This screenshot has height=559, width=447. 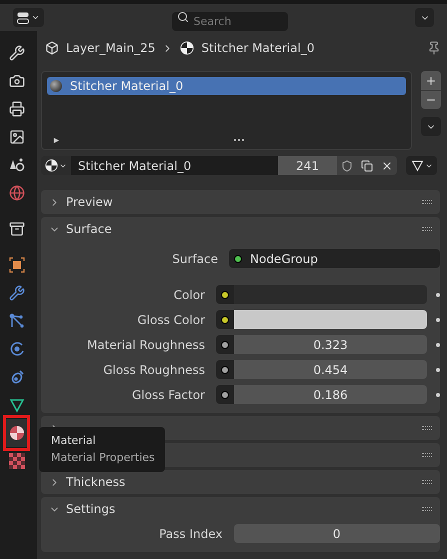 I want to click on image-stack-icon, so click(x=16, y=137).